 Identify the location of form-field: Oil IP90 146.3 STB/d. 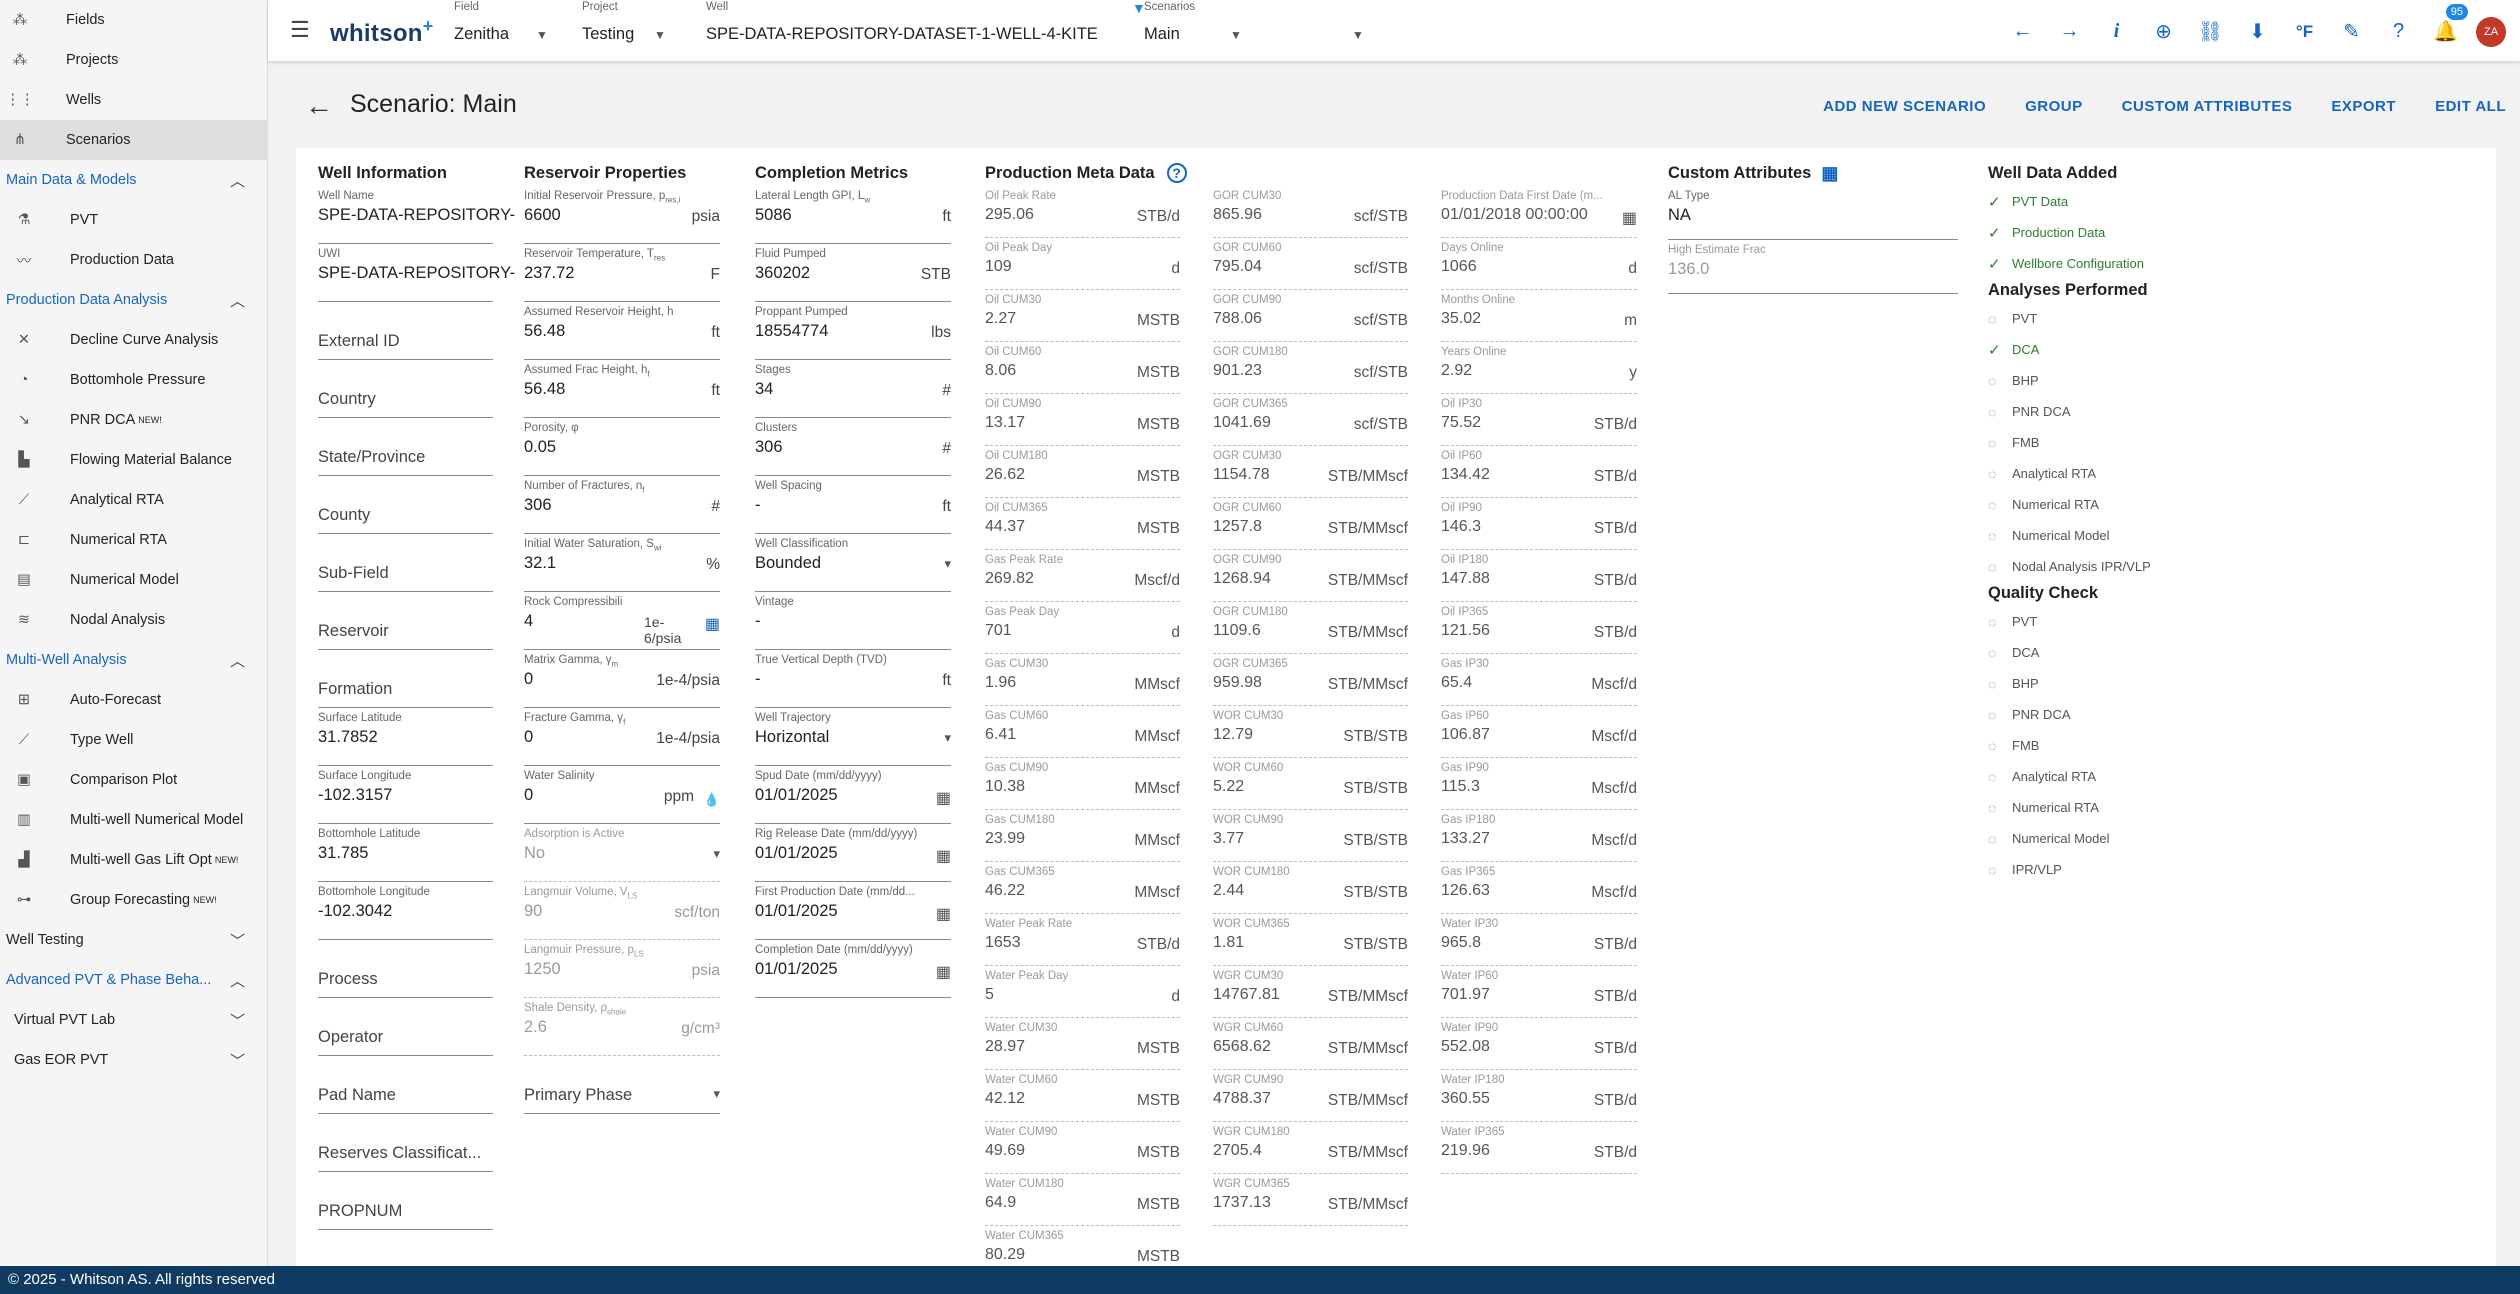
(1539, 524).